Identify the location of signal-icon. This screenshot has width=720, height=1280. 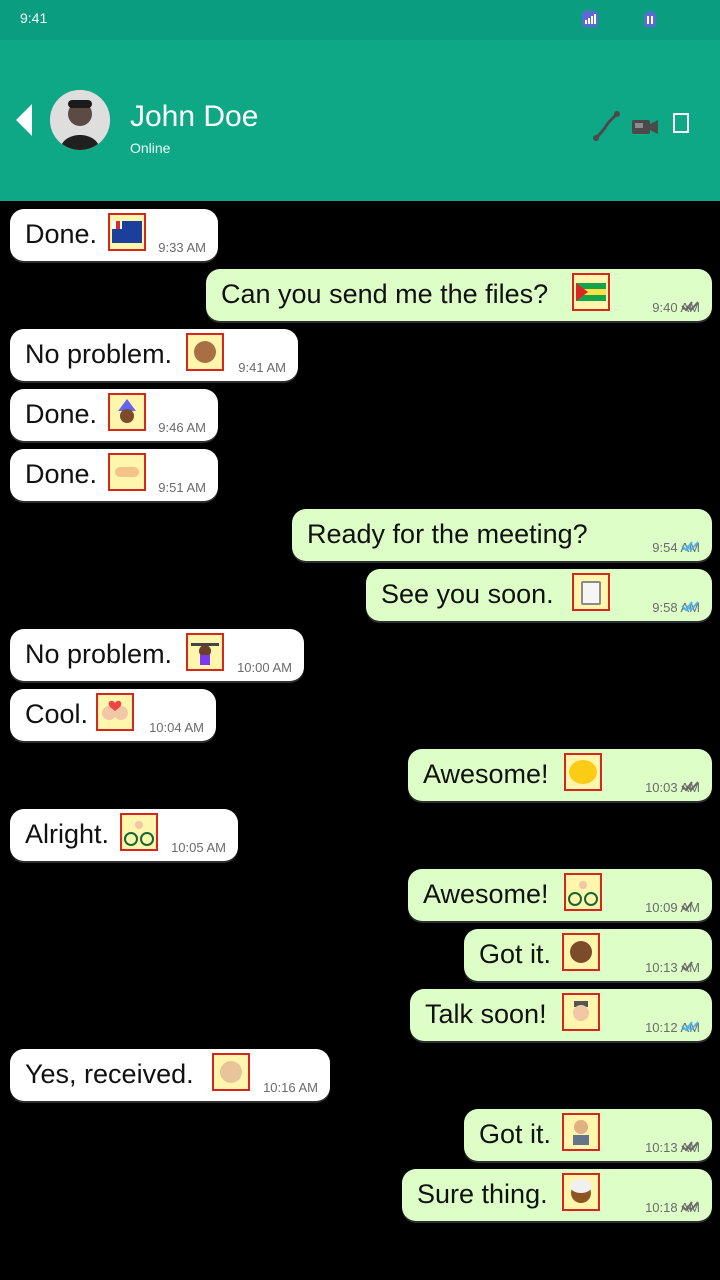
(590, 19).